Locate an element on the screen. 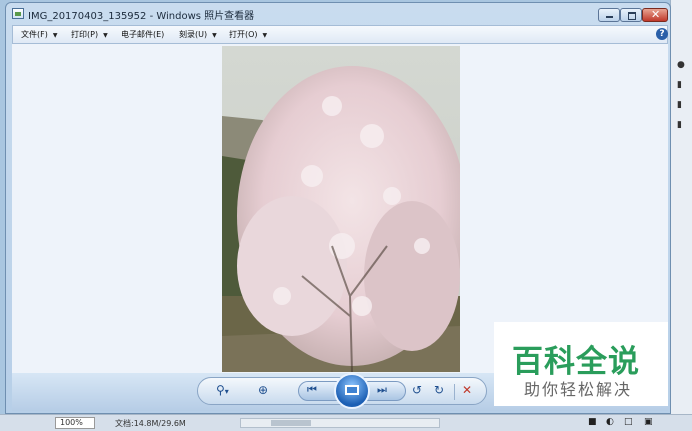 Image resolution: width=692 pixels, height=431 pixels. tool-icon: ● is located at coordinates (681, 65).